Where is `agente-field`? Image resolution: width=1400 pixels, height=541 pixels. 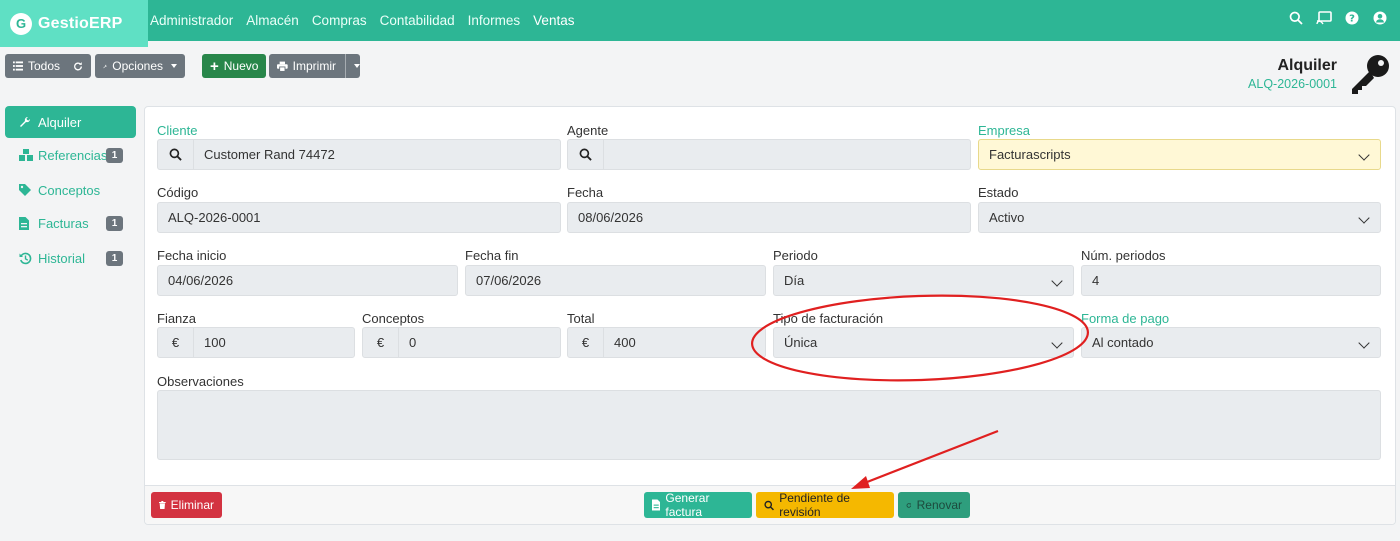
agente-field is located at coordinates (769, 154).